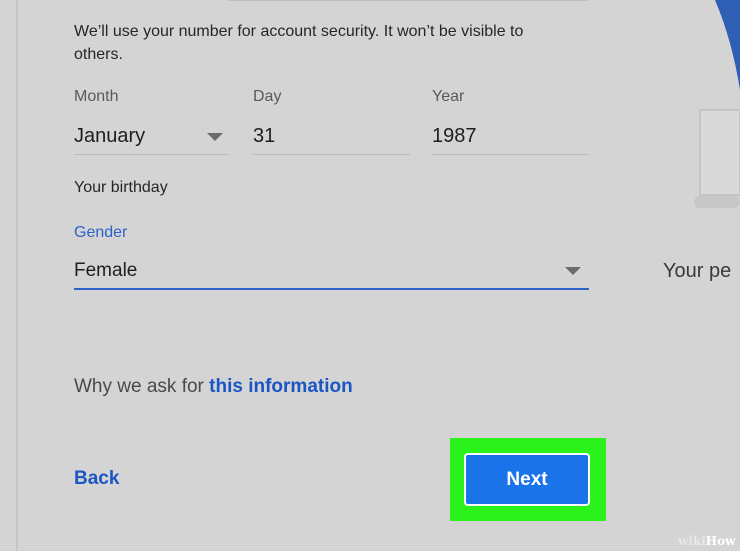 This screenshot has width=740, height=551. What do you see at coordinates (448, 96) in the screenshot?
I see `year-label: Year` at bounding box center [448, 96].